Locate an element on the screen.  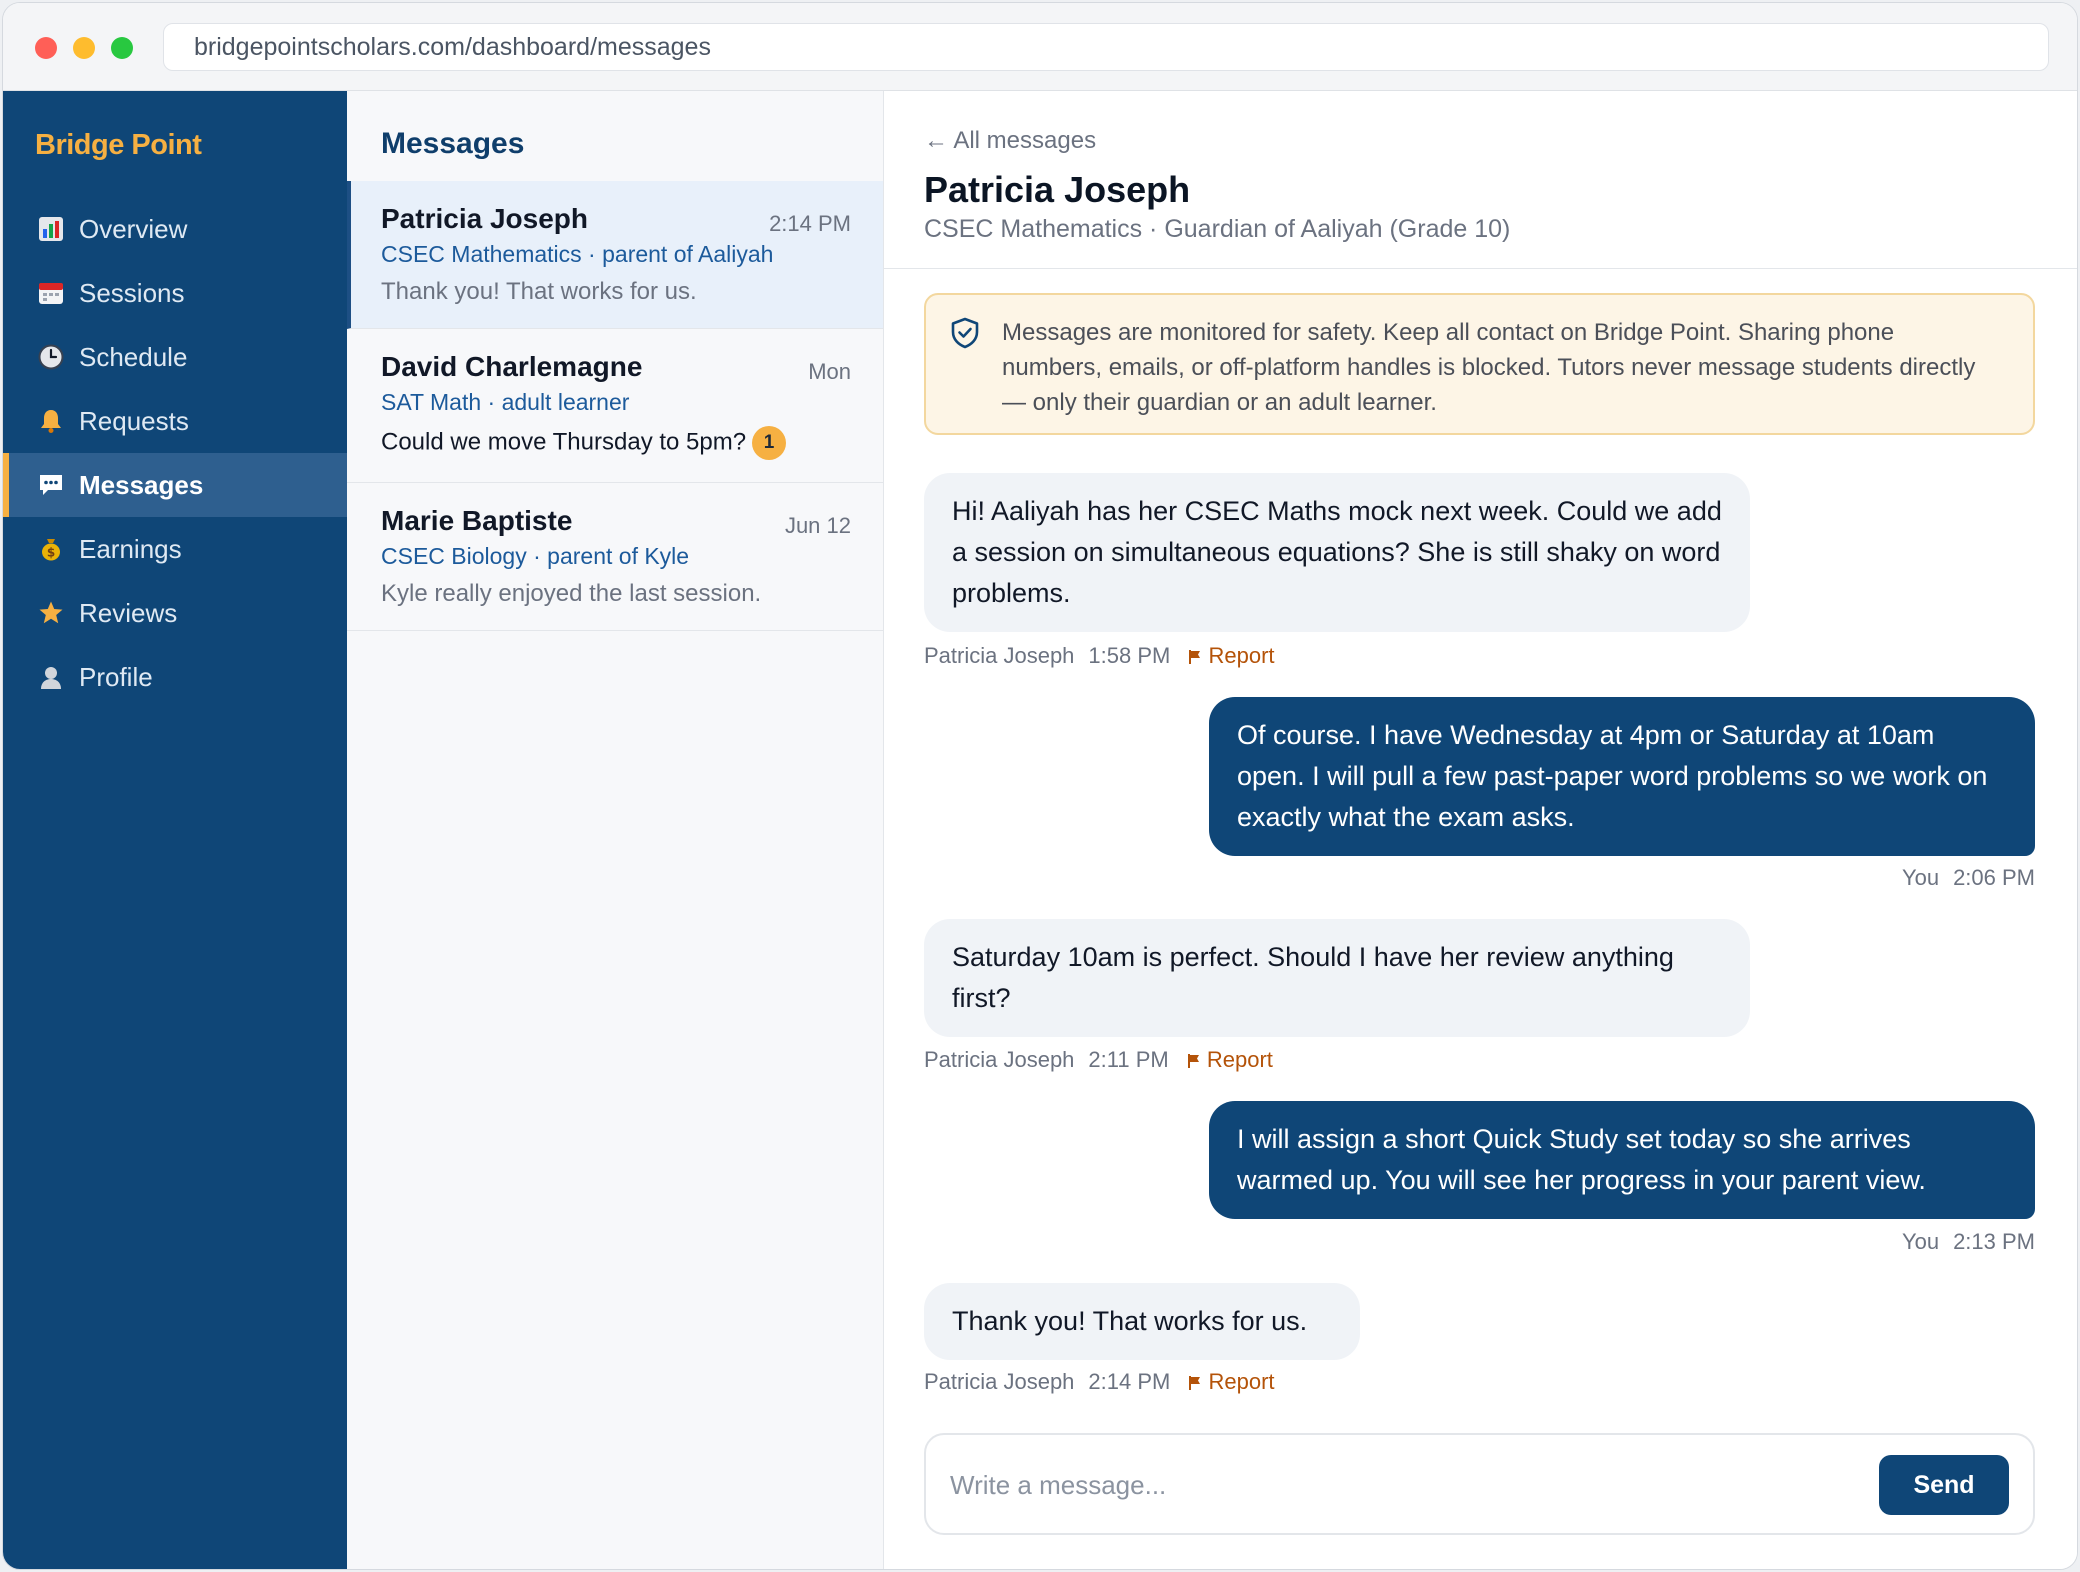
message-time: 2:11 PM is located at coordinates (1128, 1059).